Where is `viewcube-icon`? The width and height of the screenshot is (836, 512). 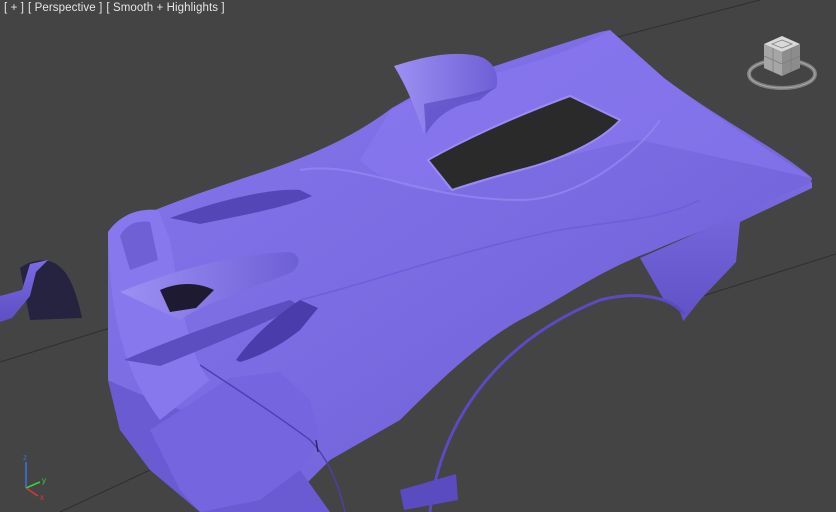 viewcube-icon is located at coordinates (782, 62).